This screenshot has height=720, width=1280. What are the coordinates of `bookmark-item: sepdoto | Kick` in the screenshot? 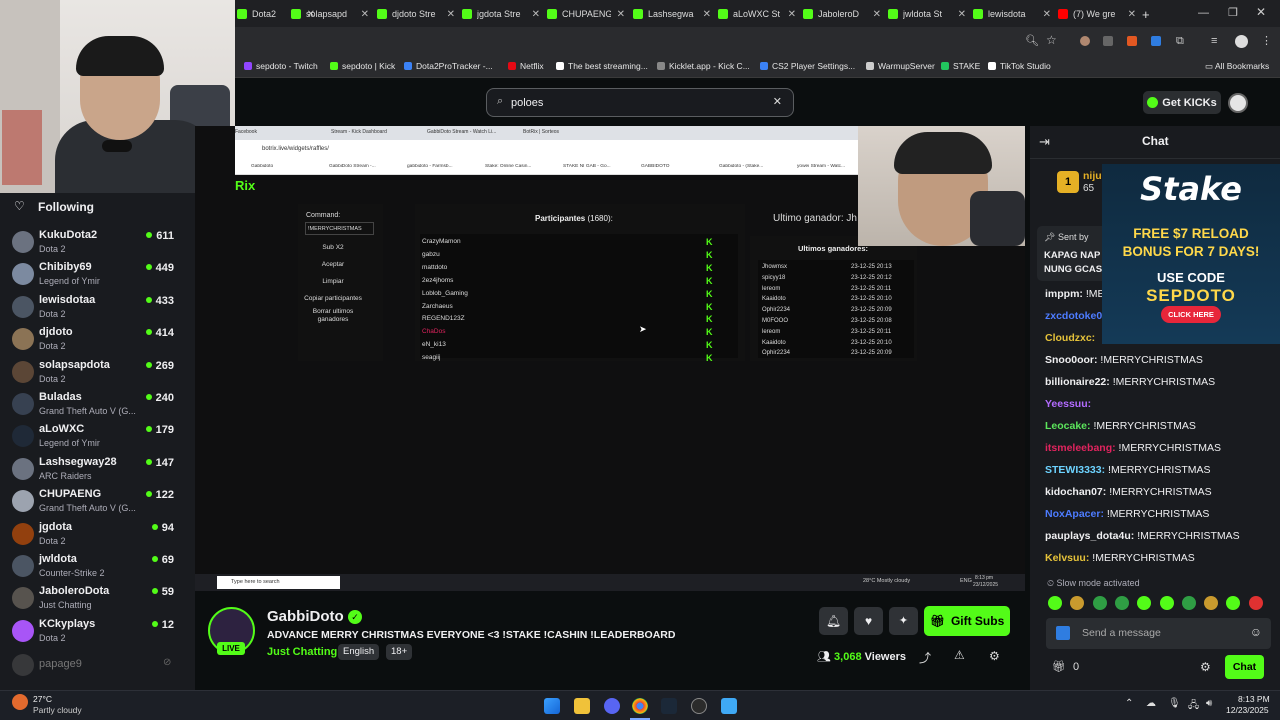 It's located at (362, 66).